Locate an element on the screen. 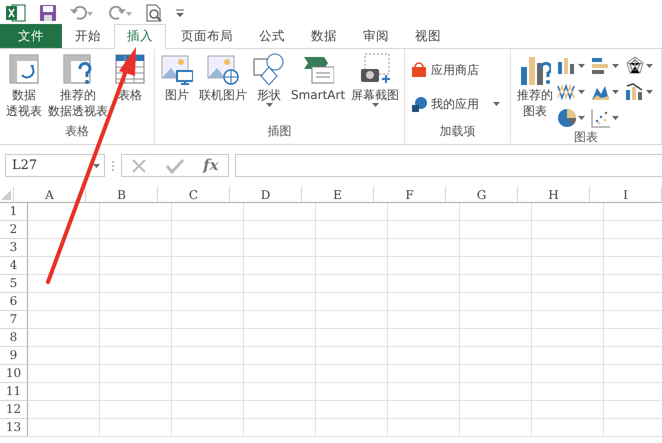 The width and height of the screenshot is (662, 443). undo-icon is located at coordinates (82, 13).